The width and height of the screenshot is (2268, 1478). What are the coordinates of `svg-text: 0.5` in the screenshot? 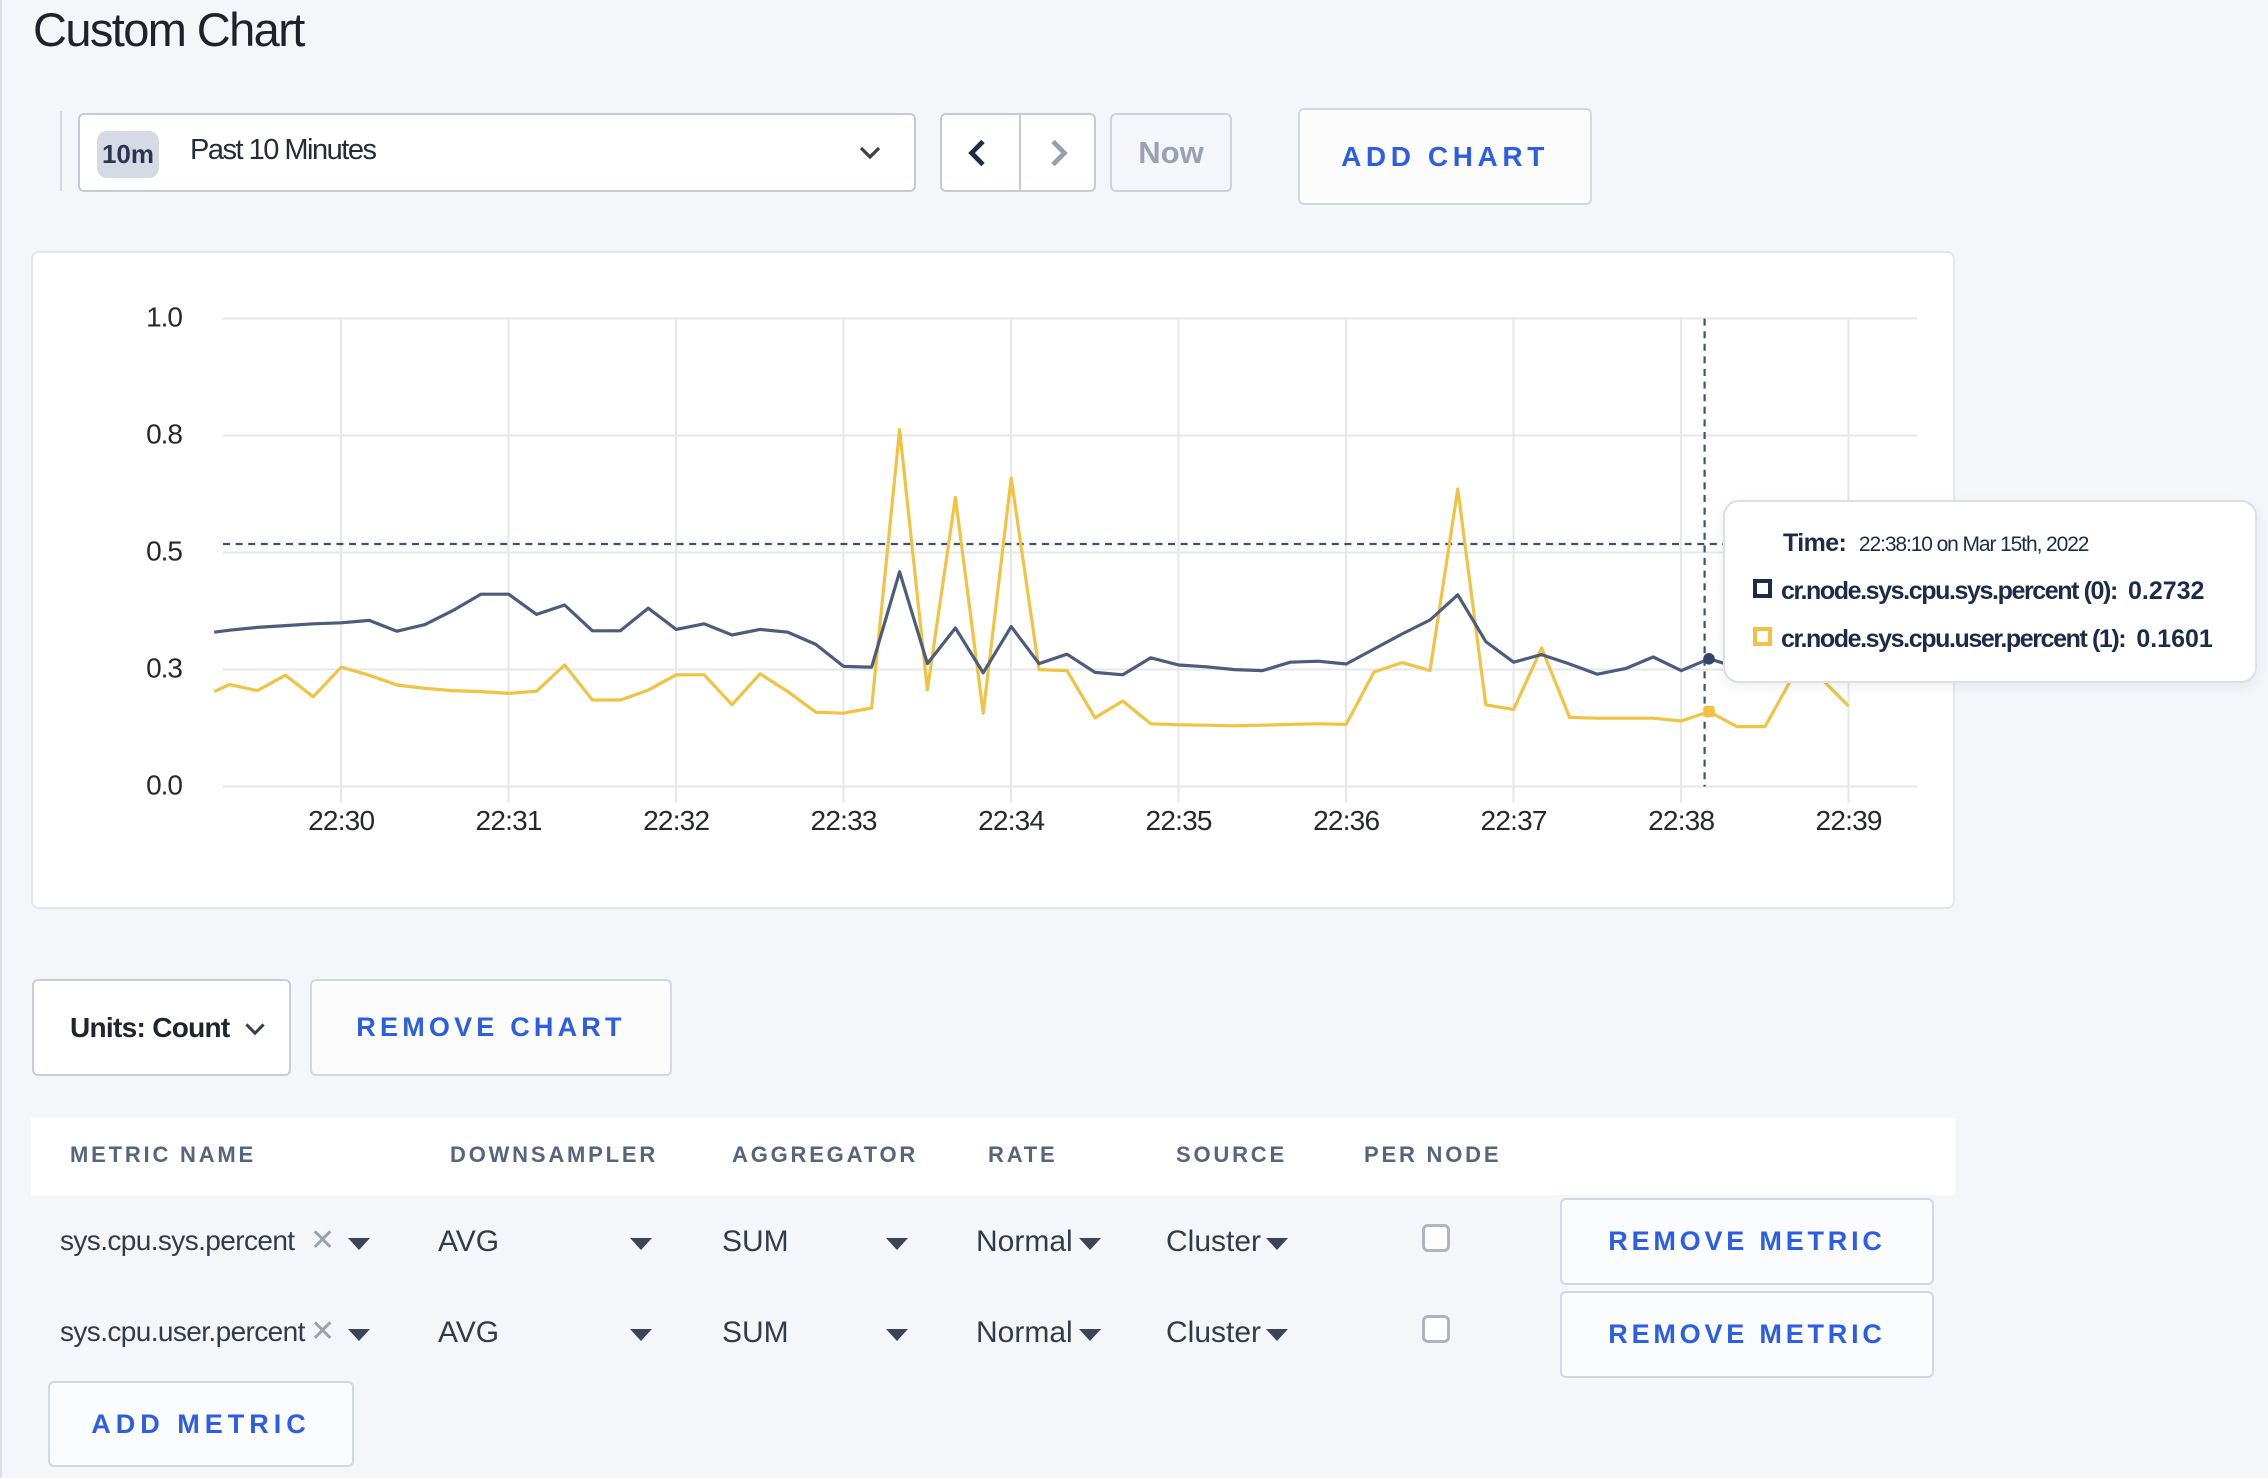 It's located at (164, 551).